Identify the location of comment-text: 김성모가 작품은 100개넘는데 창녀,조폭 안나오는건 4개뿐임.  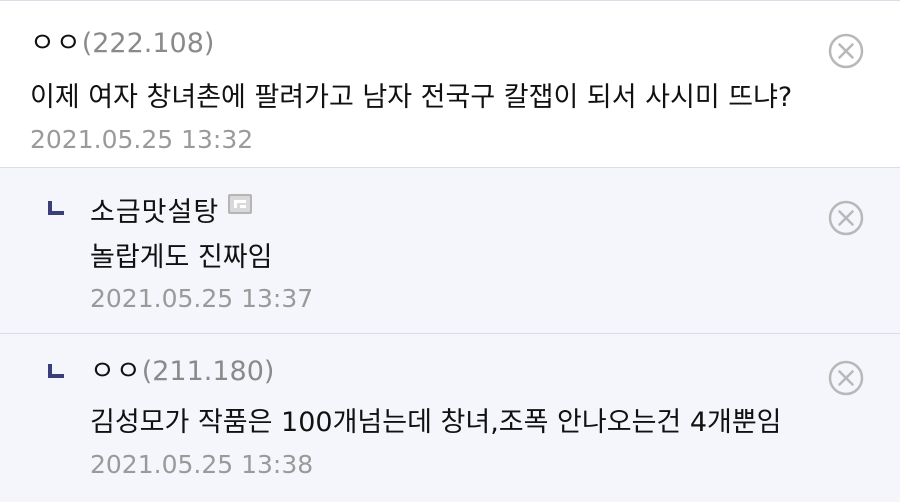
(436, 422).